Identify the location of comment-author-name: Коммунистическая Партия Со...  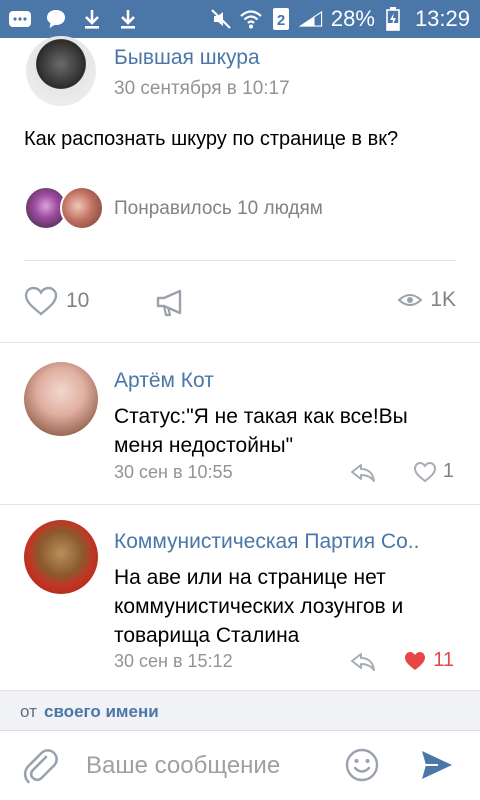
(266, 542).